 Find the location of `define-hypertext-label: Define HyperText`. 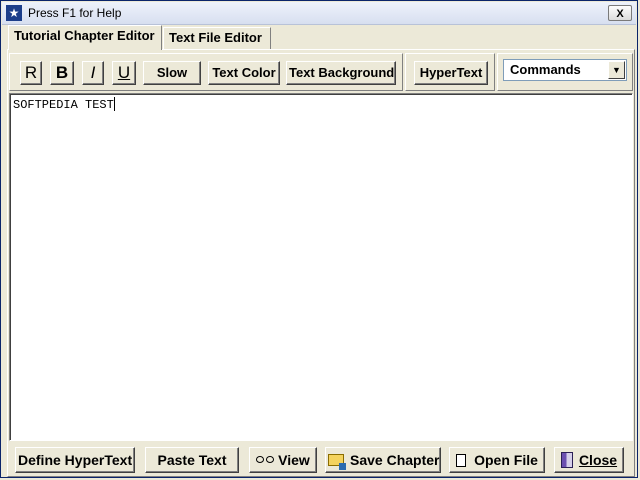

define-hypertext-label: Define HyperText is located at coordinates (75, 460).